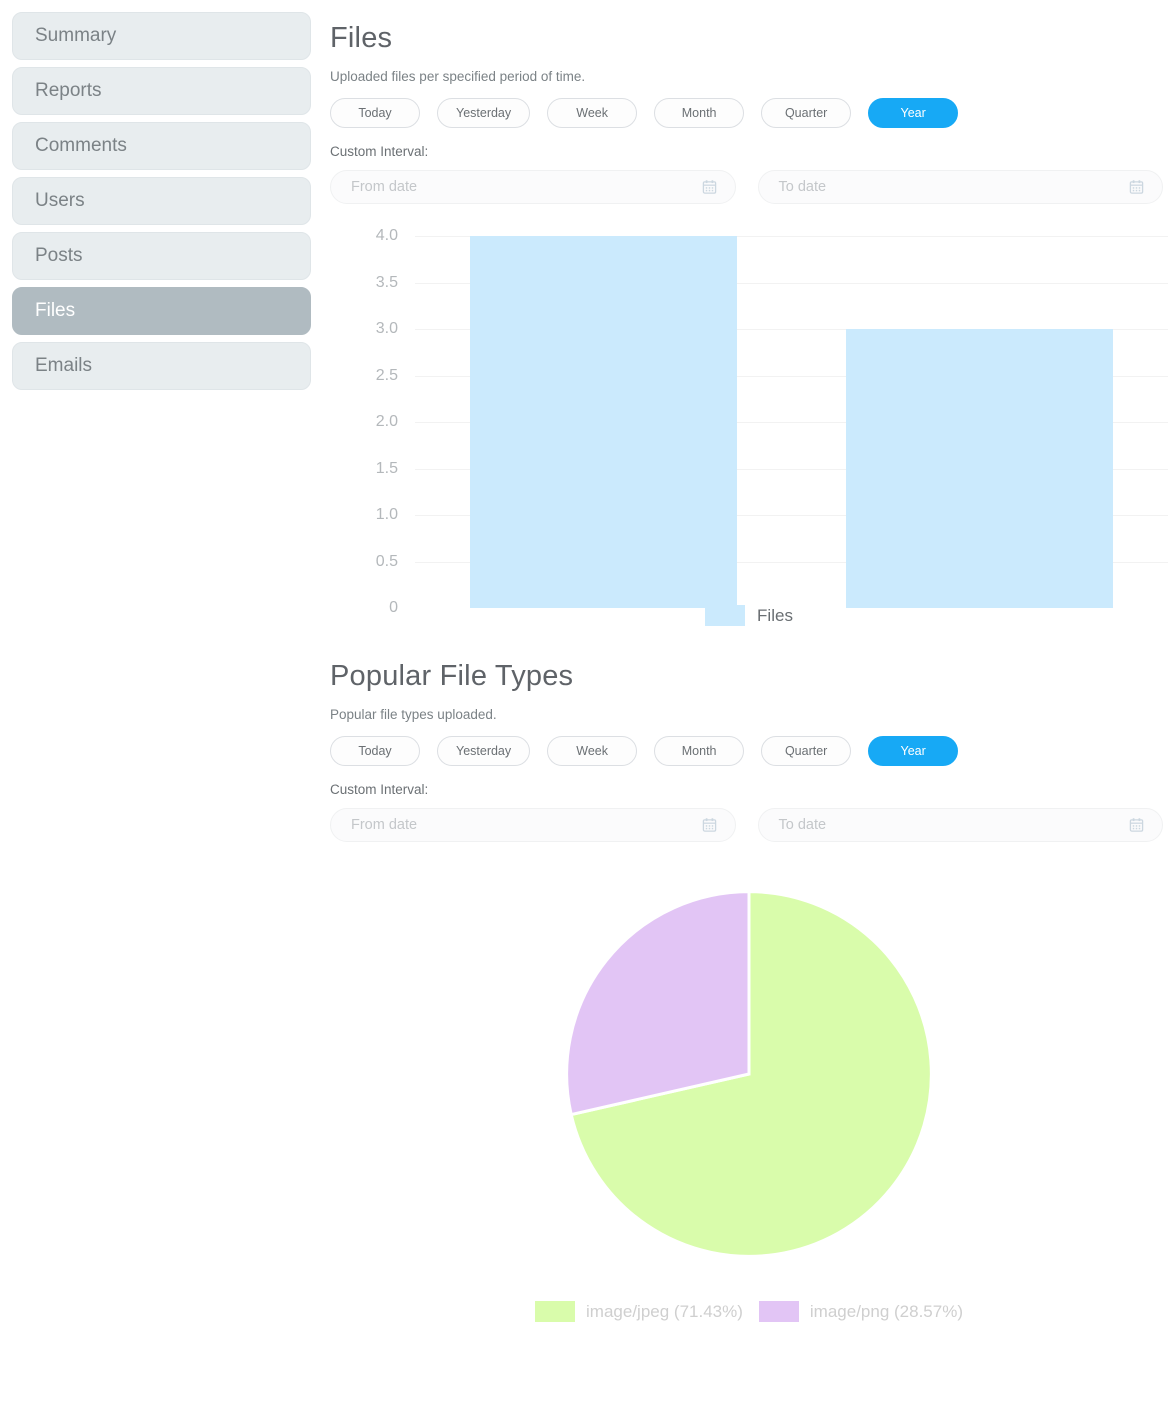 Image resolution: width=1173 pixels, height=1428 pixels. Describe the element at coordinates (802, 187) in the screenshot. I see `files-to-date-placeholder: To date` at that location.